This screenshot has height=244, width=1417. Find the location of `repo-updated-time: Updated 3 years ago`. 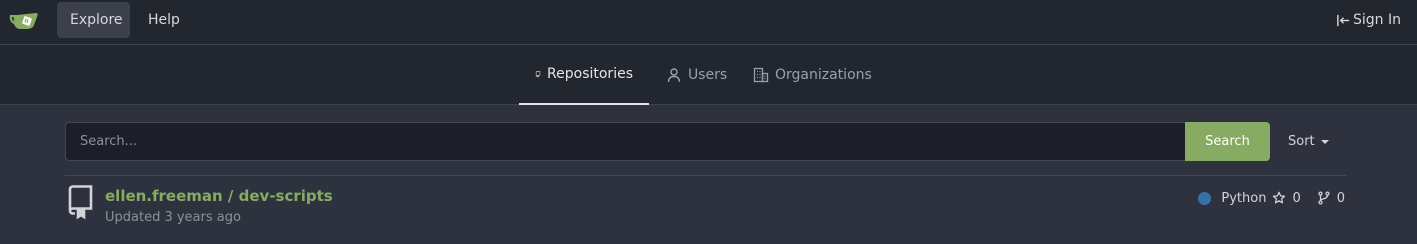

repo-updated-time: Updated 3 years ago is located at coordinates (173, 217).